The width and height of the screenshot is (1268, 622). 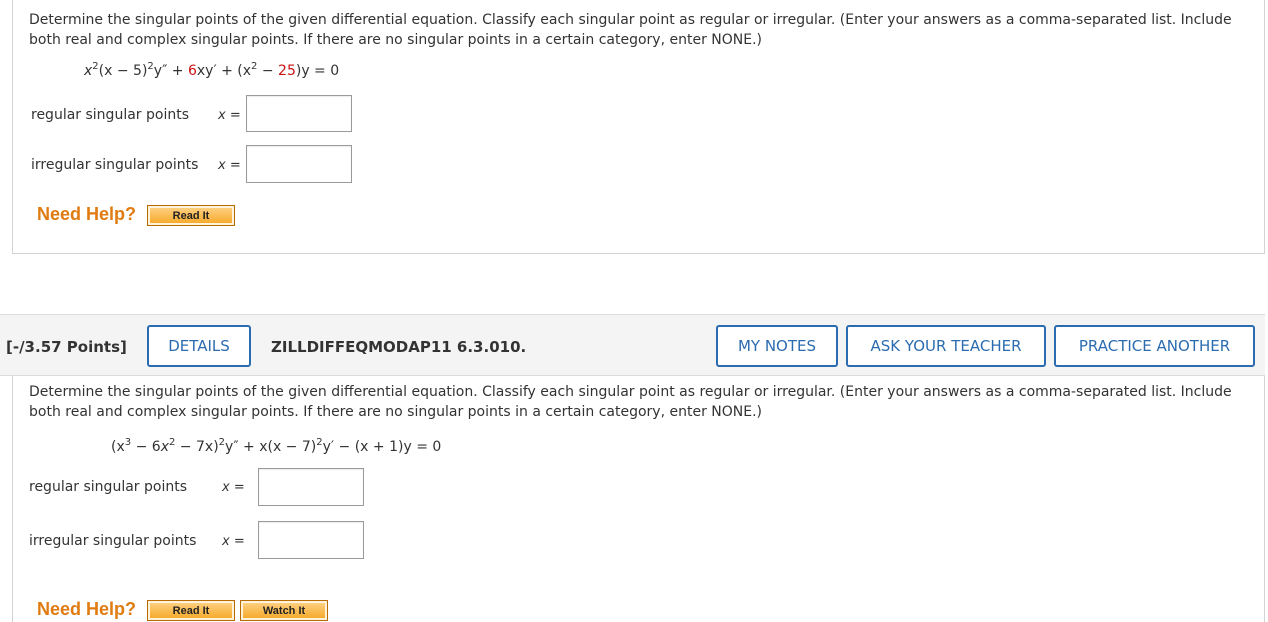 I want to click on highlight-constant: 25, so click(x=287, y=71).